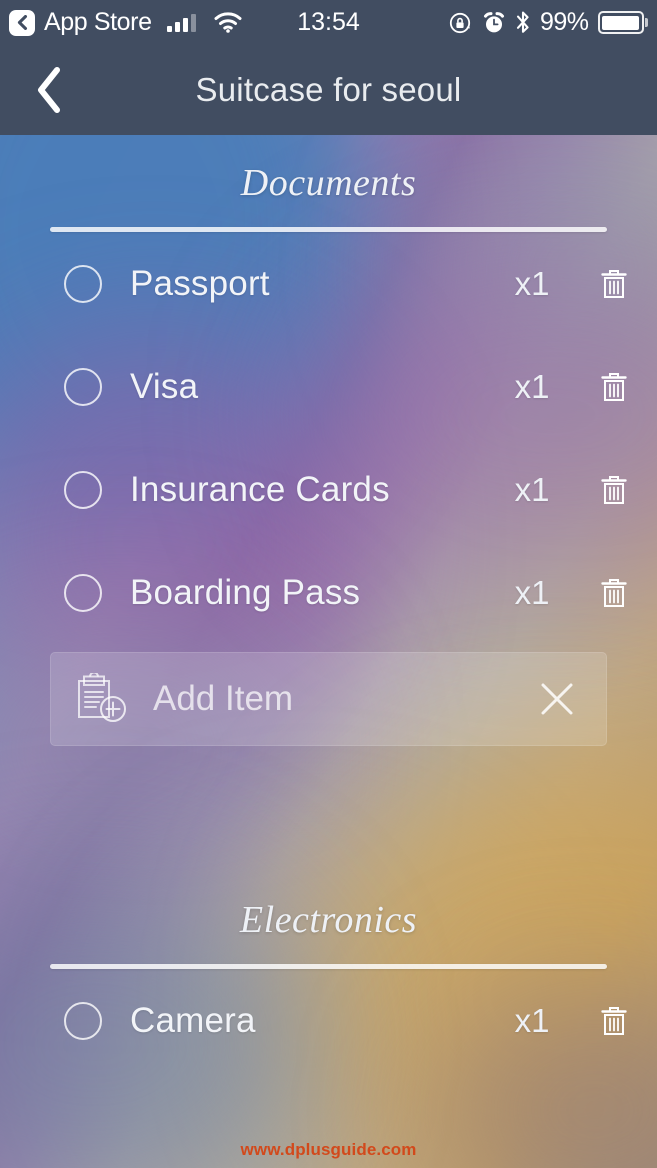 This screenshot has width=657, height=1168. Describe the element at coordinates (493, 21) in the screenshot. I see `alarm-clock-icon` at that location.